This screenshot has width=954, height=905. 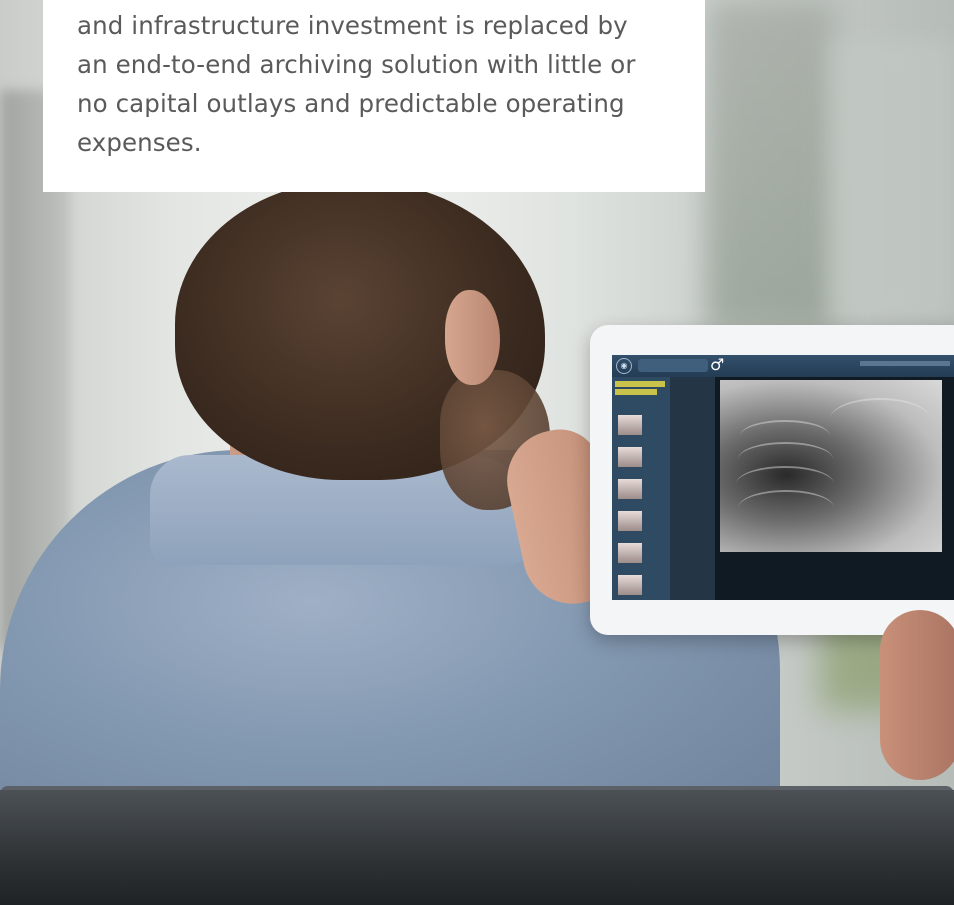 I want to click on text-line-4: expenses., so click(x=139, y=142).